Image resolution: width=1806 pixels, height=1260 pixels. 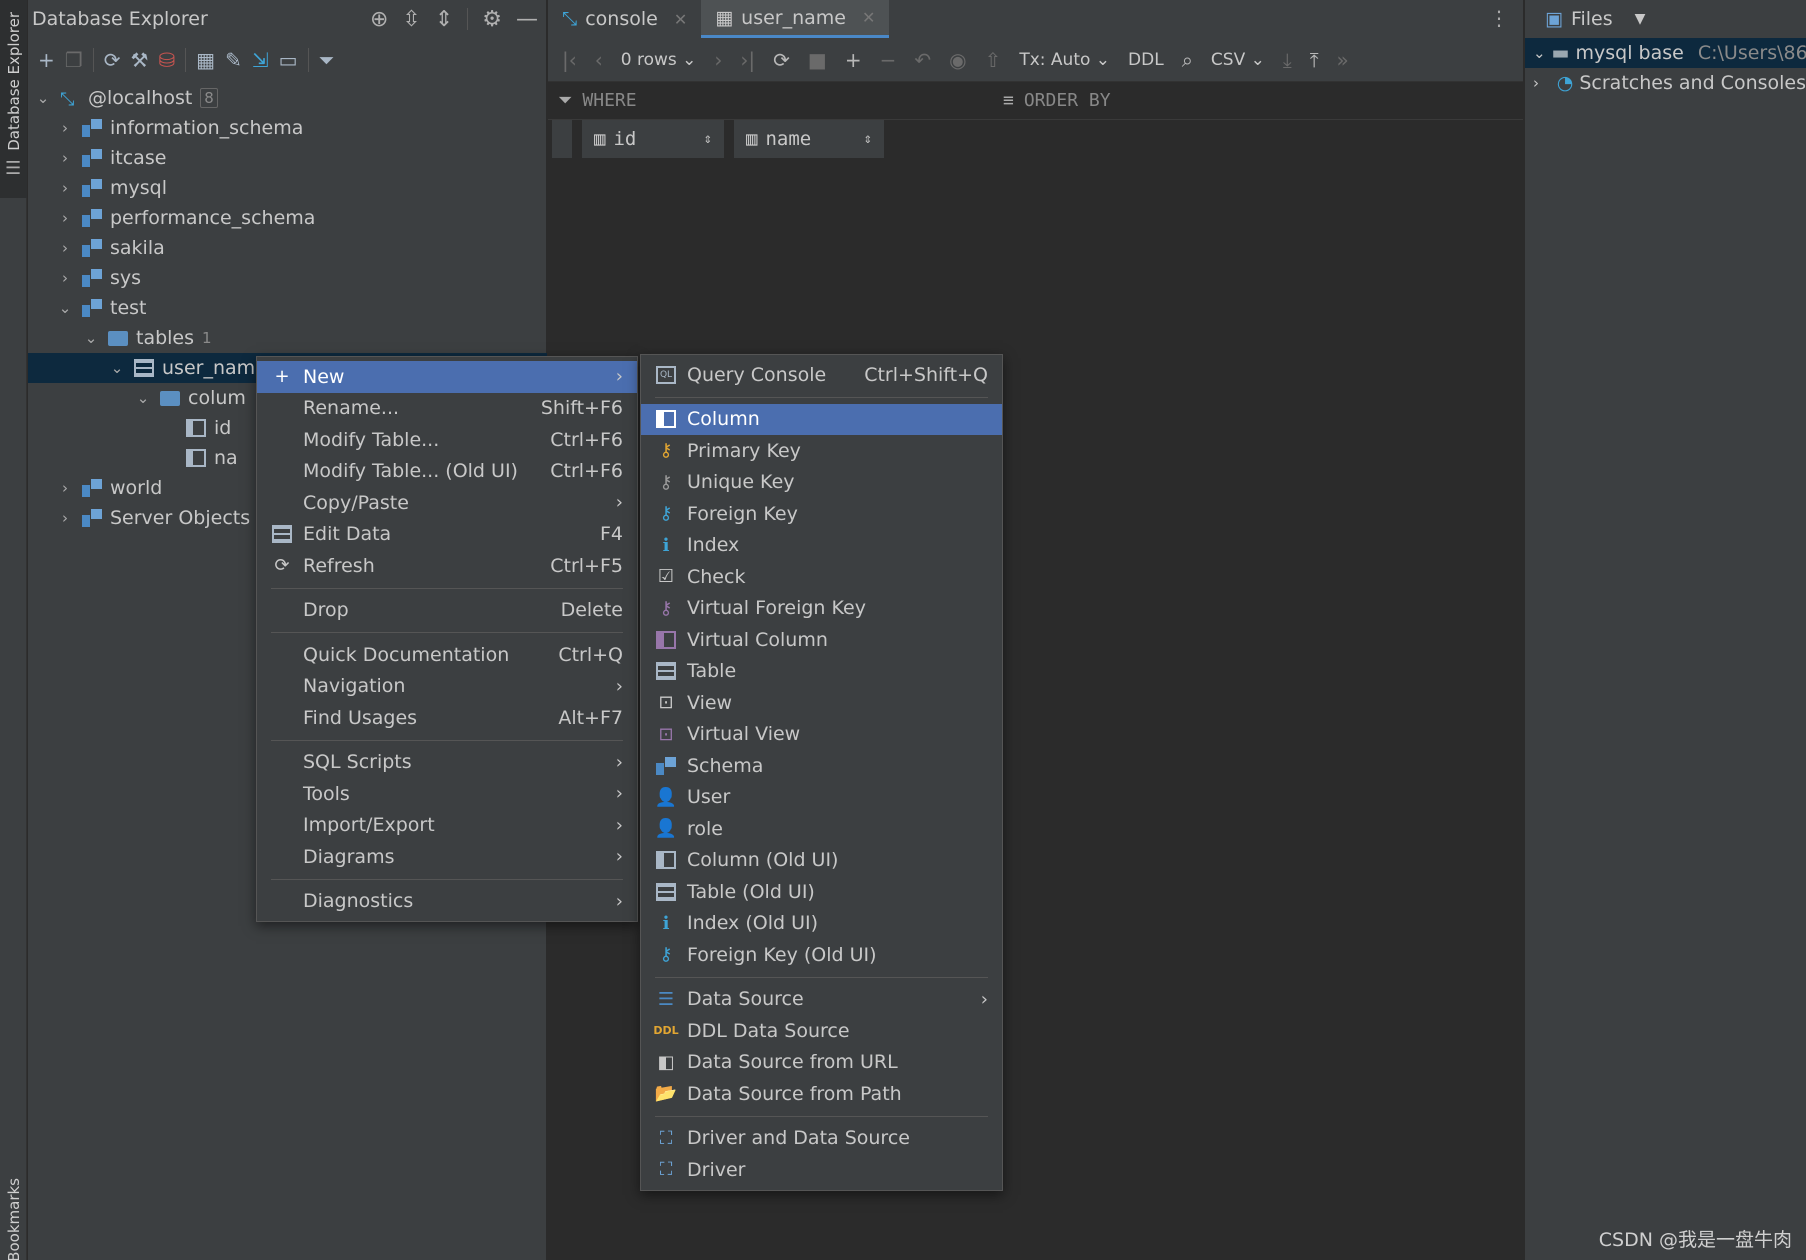 What do you see at coordinates (1146, 60) in the screenshot?
I see `ddl-button: DDL` at bounding box center [1146, 60].